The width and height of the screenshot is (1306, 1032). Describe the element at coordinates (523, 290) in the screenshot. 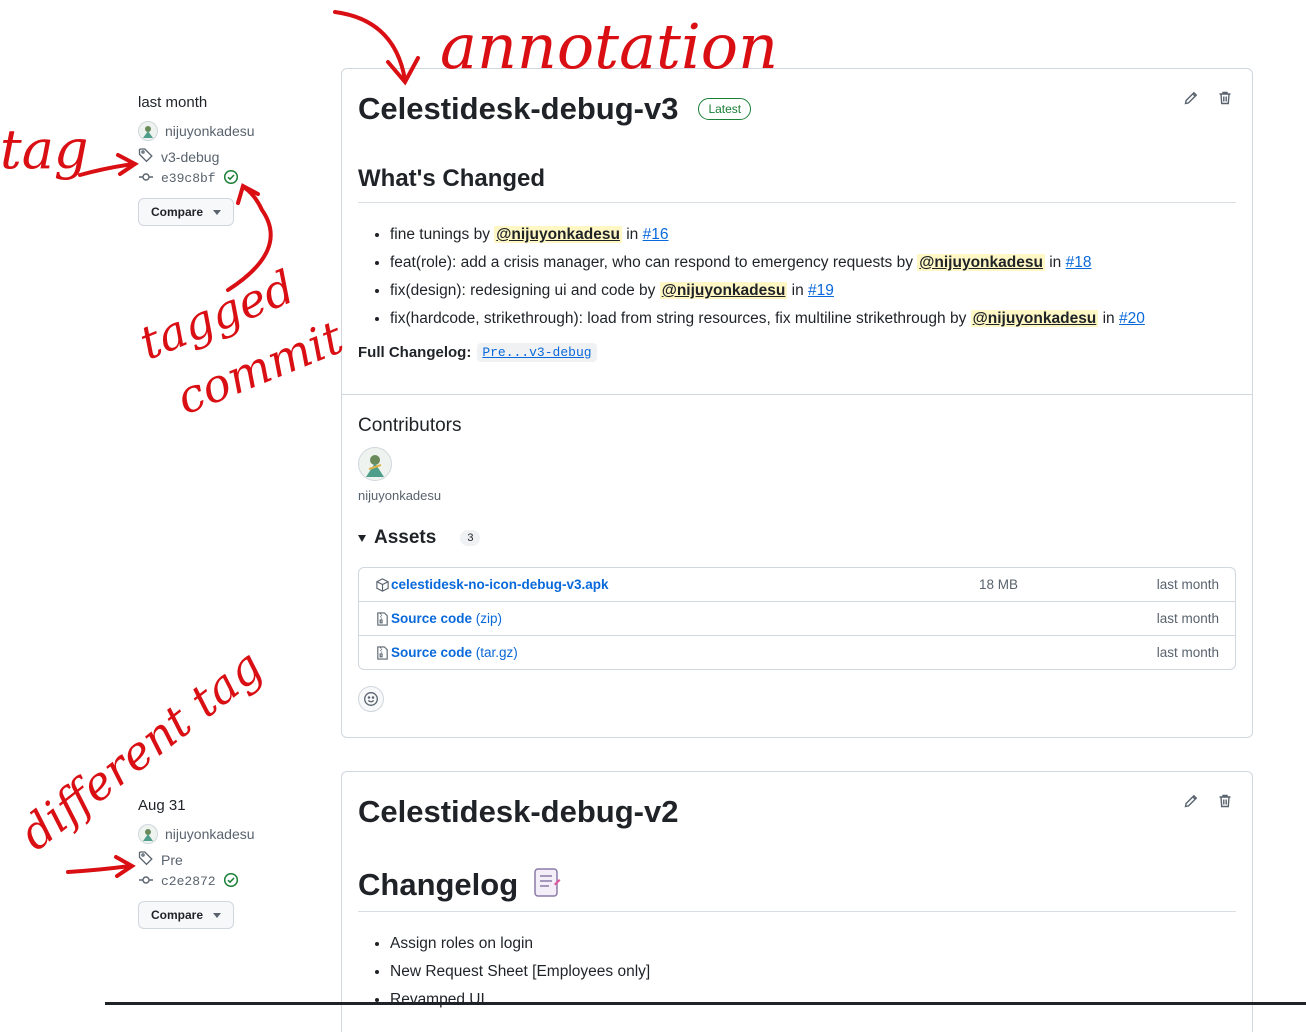

I see `change-text: fix(design): redesigning ui and code by` at that location.